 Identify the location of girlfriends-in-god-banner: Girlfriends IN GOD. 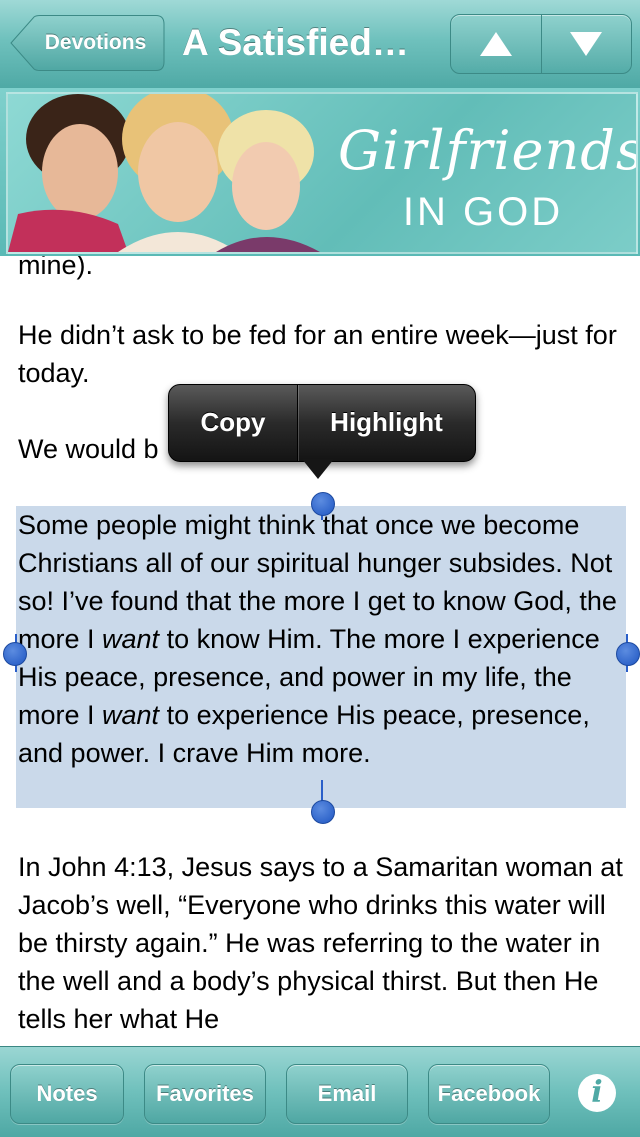
(320, 172).